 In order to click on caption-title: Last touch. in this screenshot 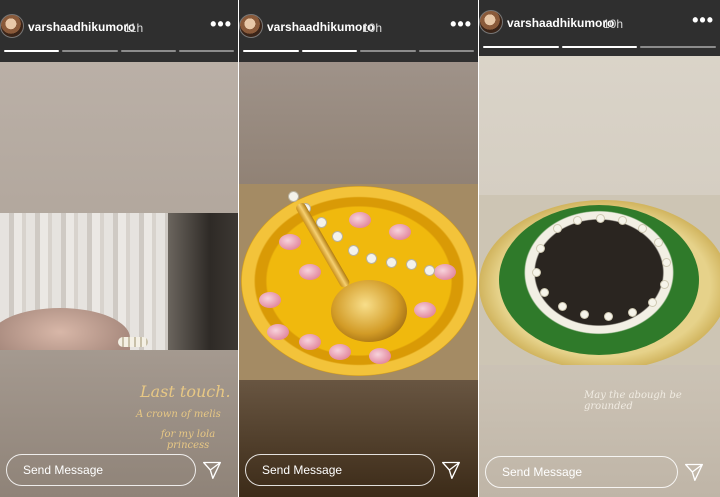, I will do `click(185, 391)`.